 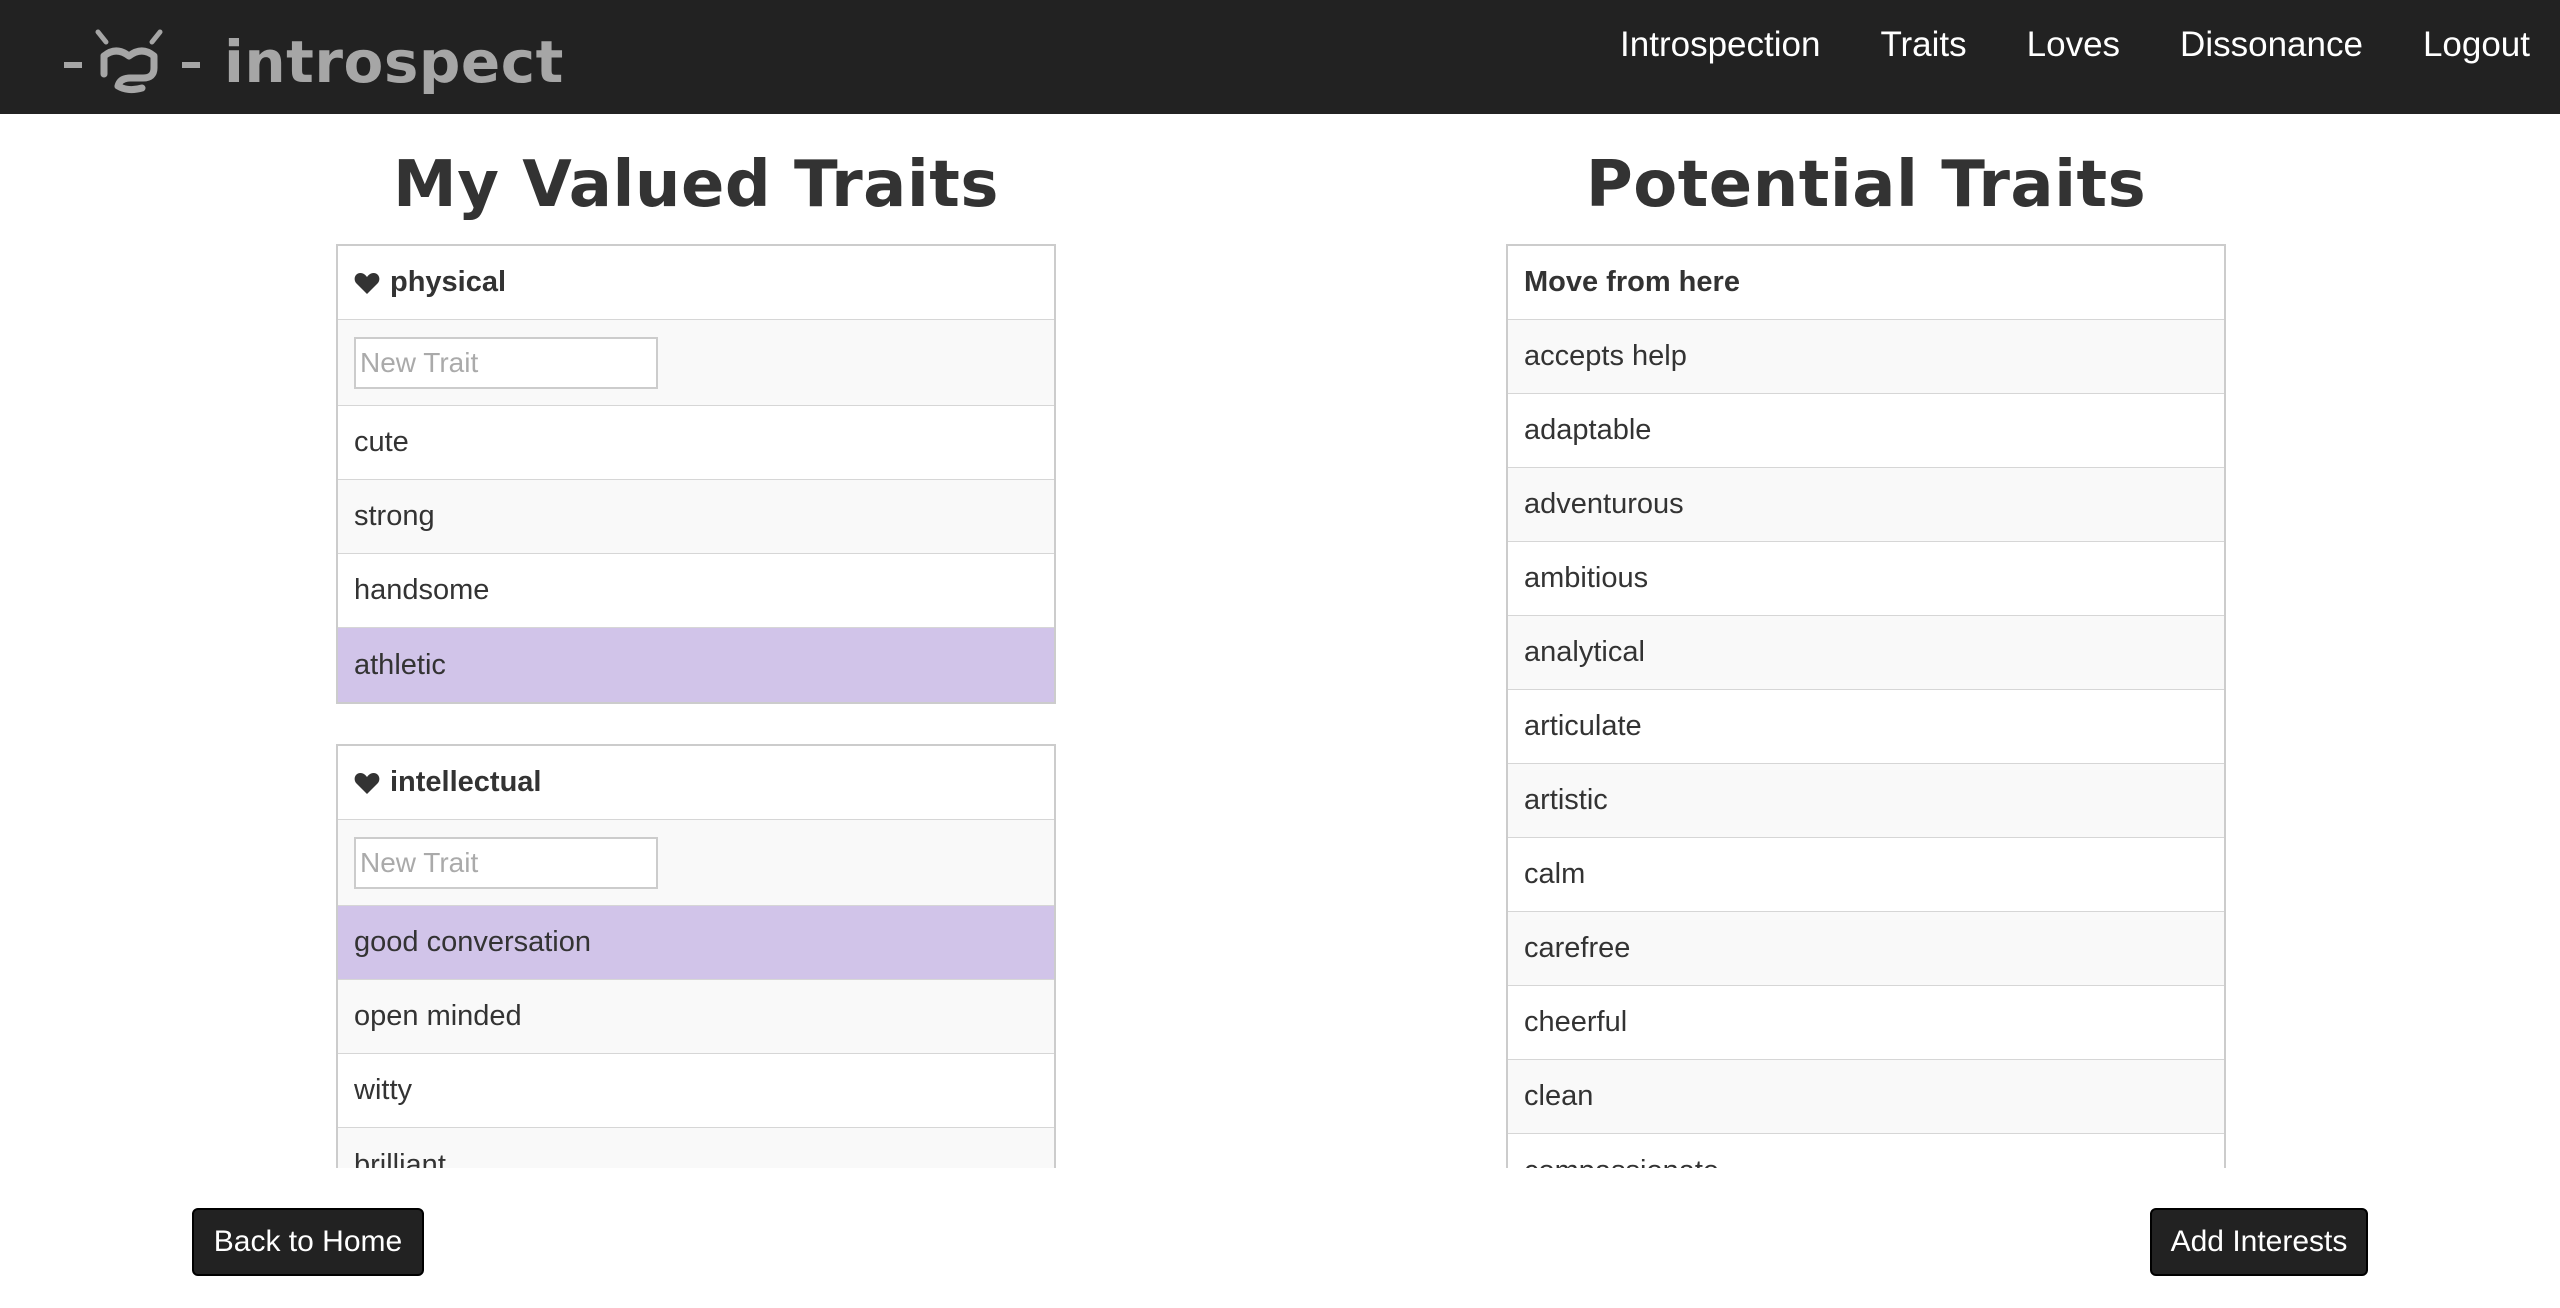 I want to click on potential-trait-item: artistic, so click(x=1866, y=801).